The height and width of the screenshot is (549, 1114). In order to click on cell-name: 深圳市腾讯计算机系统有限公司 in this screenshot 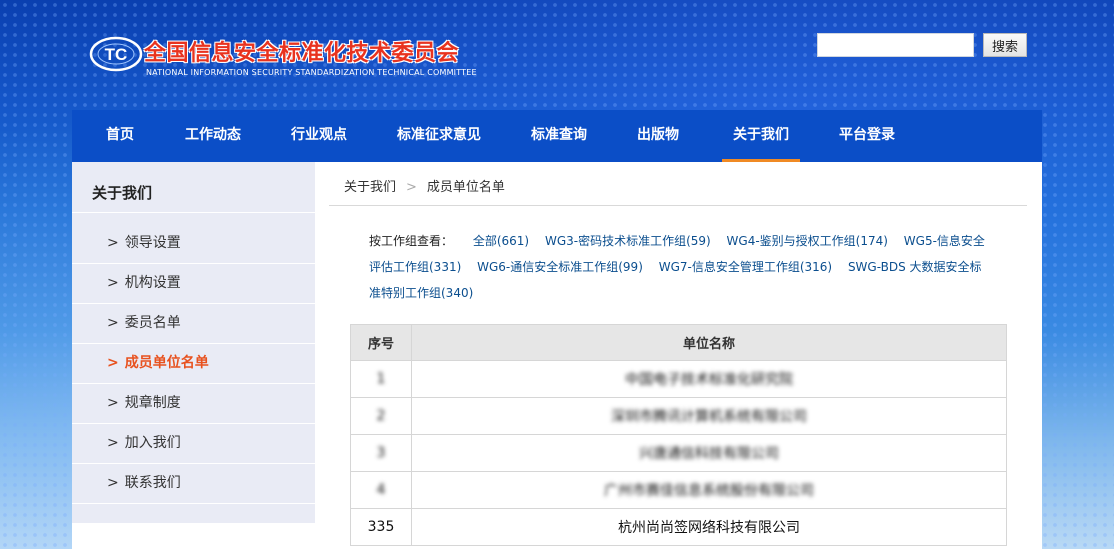, I will do `click(709, 416)`.